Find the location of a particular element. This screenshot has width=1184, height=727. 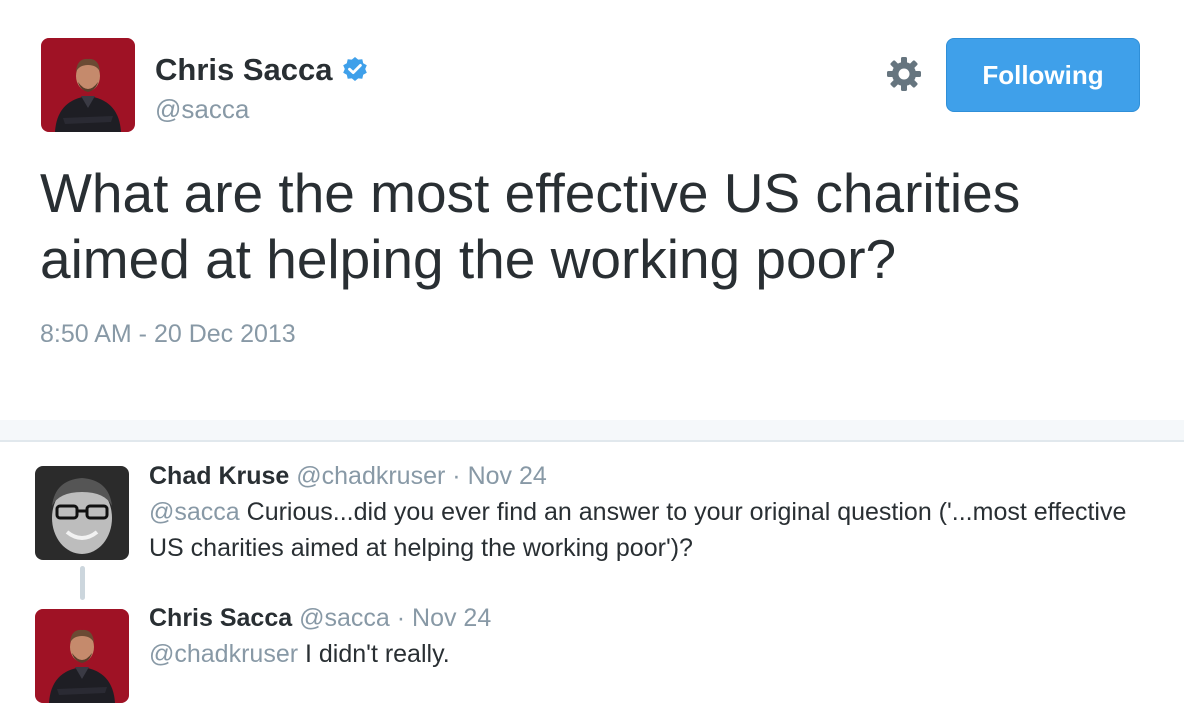

reply-text-body: I didn't really. is located at coordinates (374, 654).